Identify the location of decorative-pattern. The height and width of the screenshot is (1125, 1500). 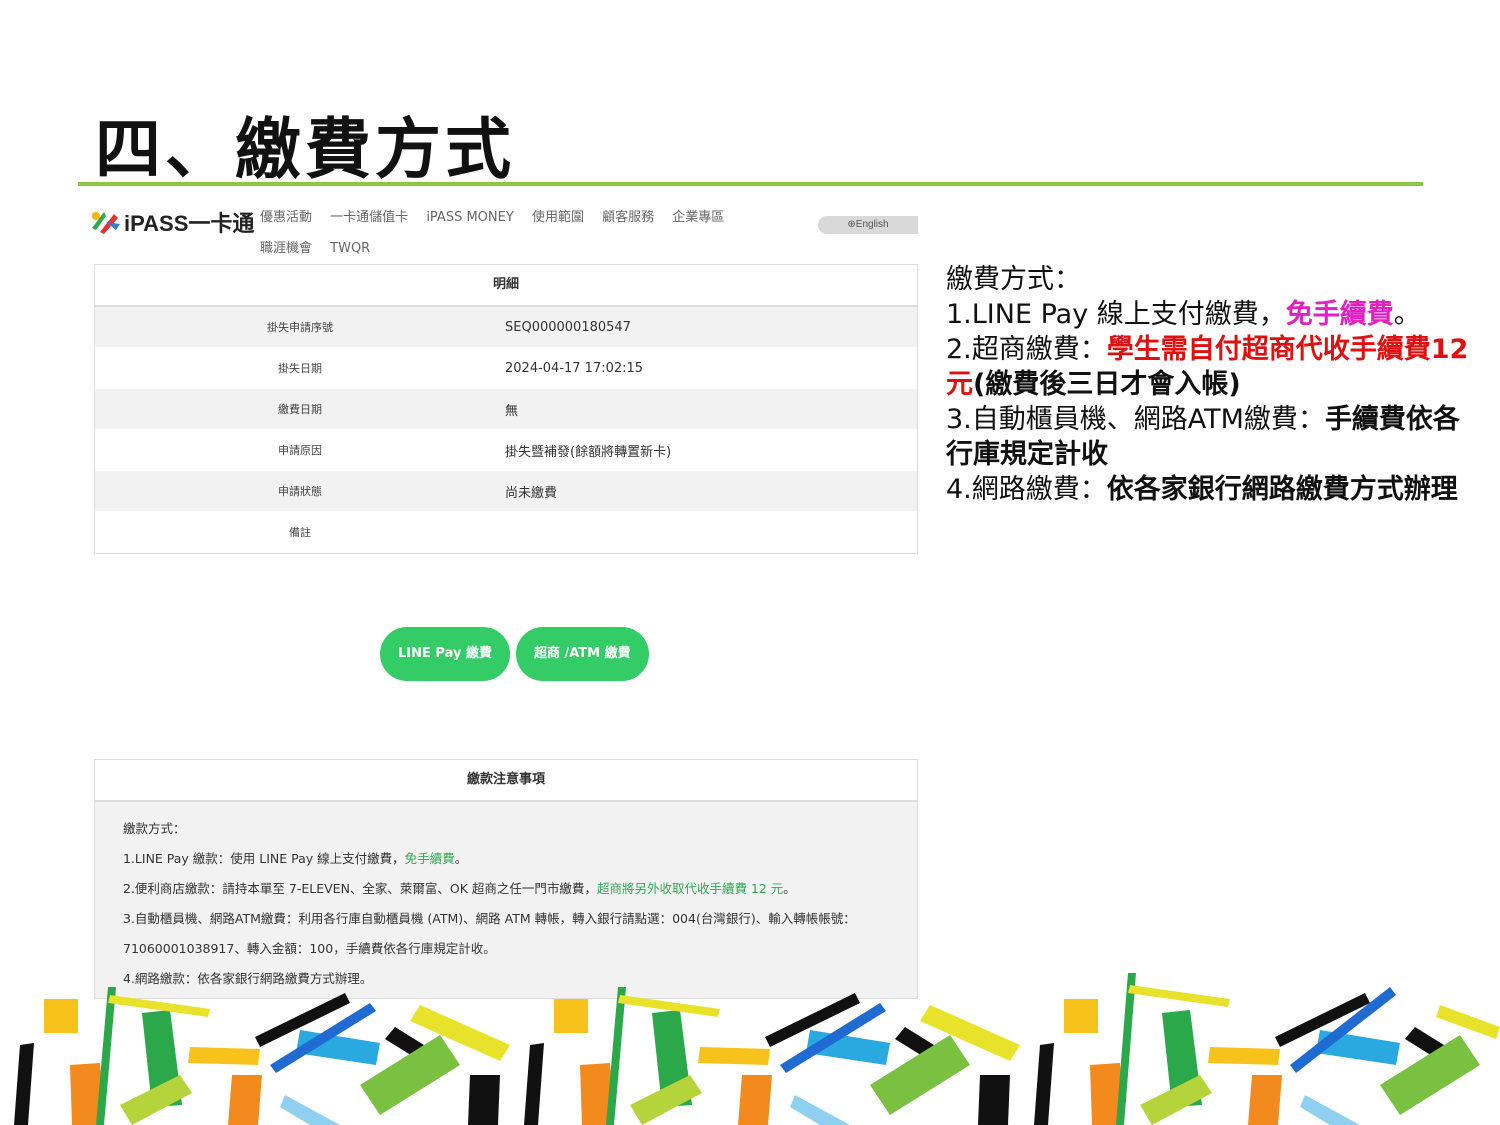
(757, 1049).